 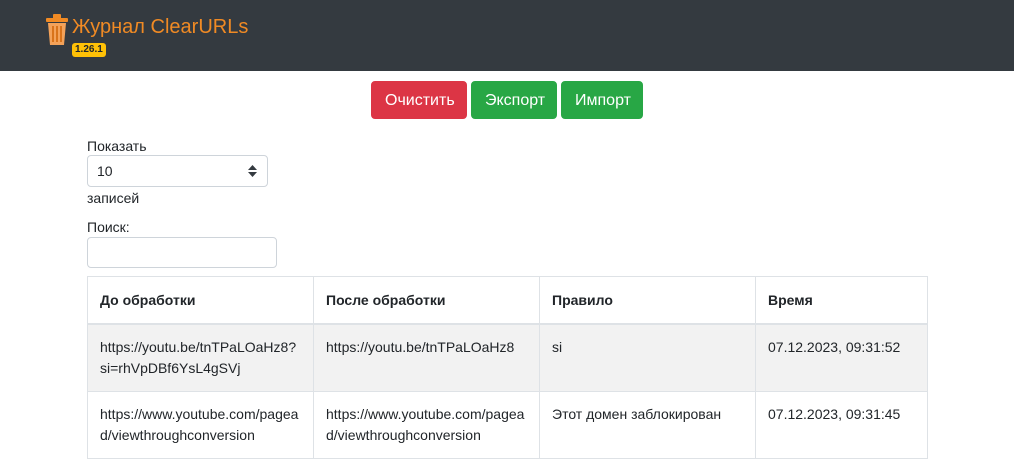 I want to click on export-button: Экспорт, so click(x=514, y=100).